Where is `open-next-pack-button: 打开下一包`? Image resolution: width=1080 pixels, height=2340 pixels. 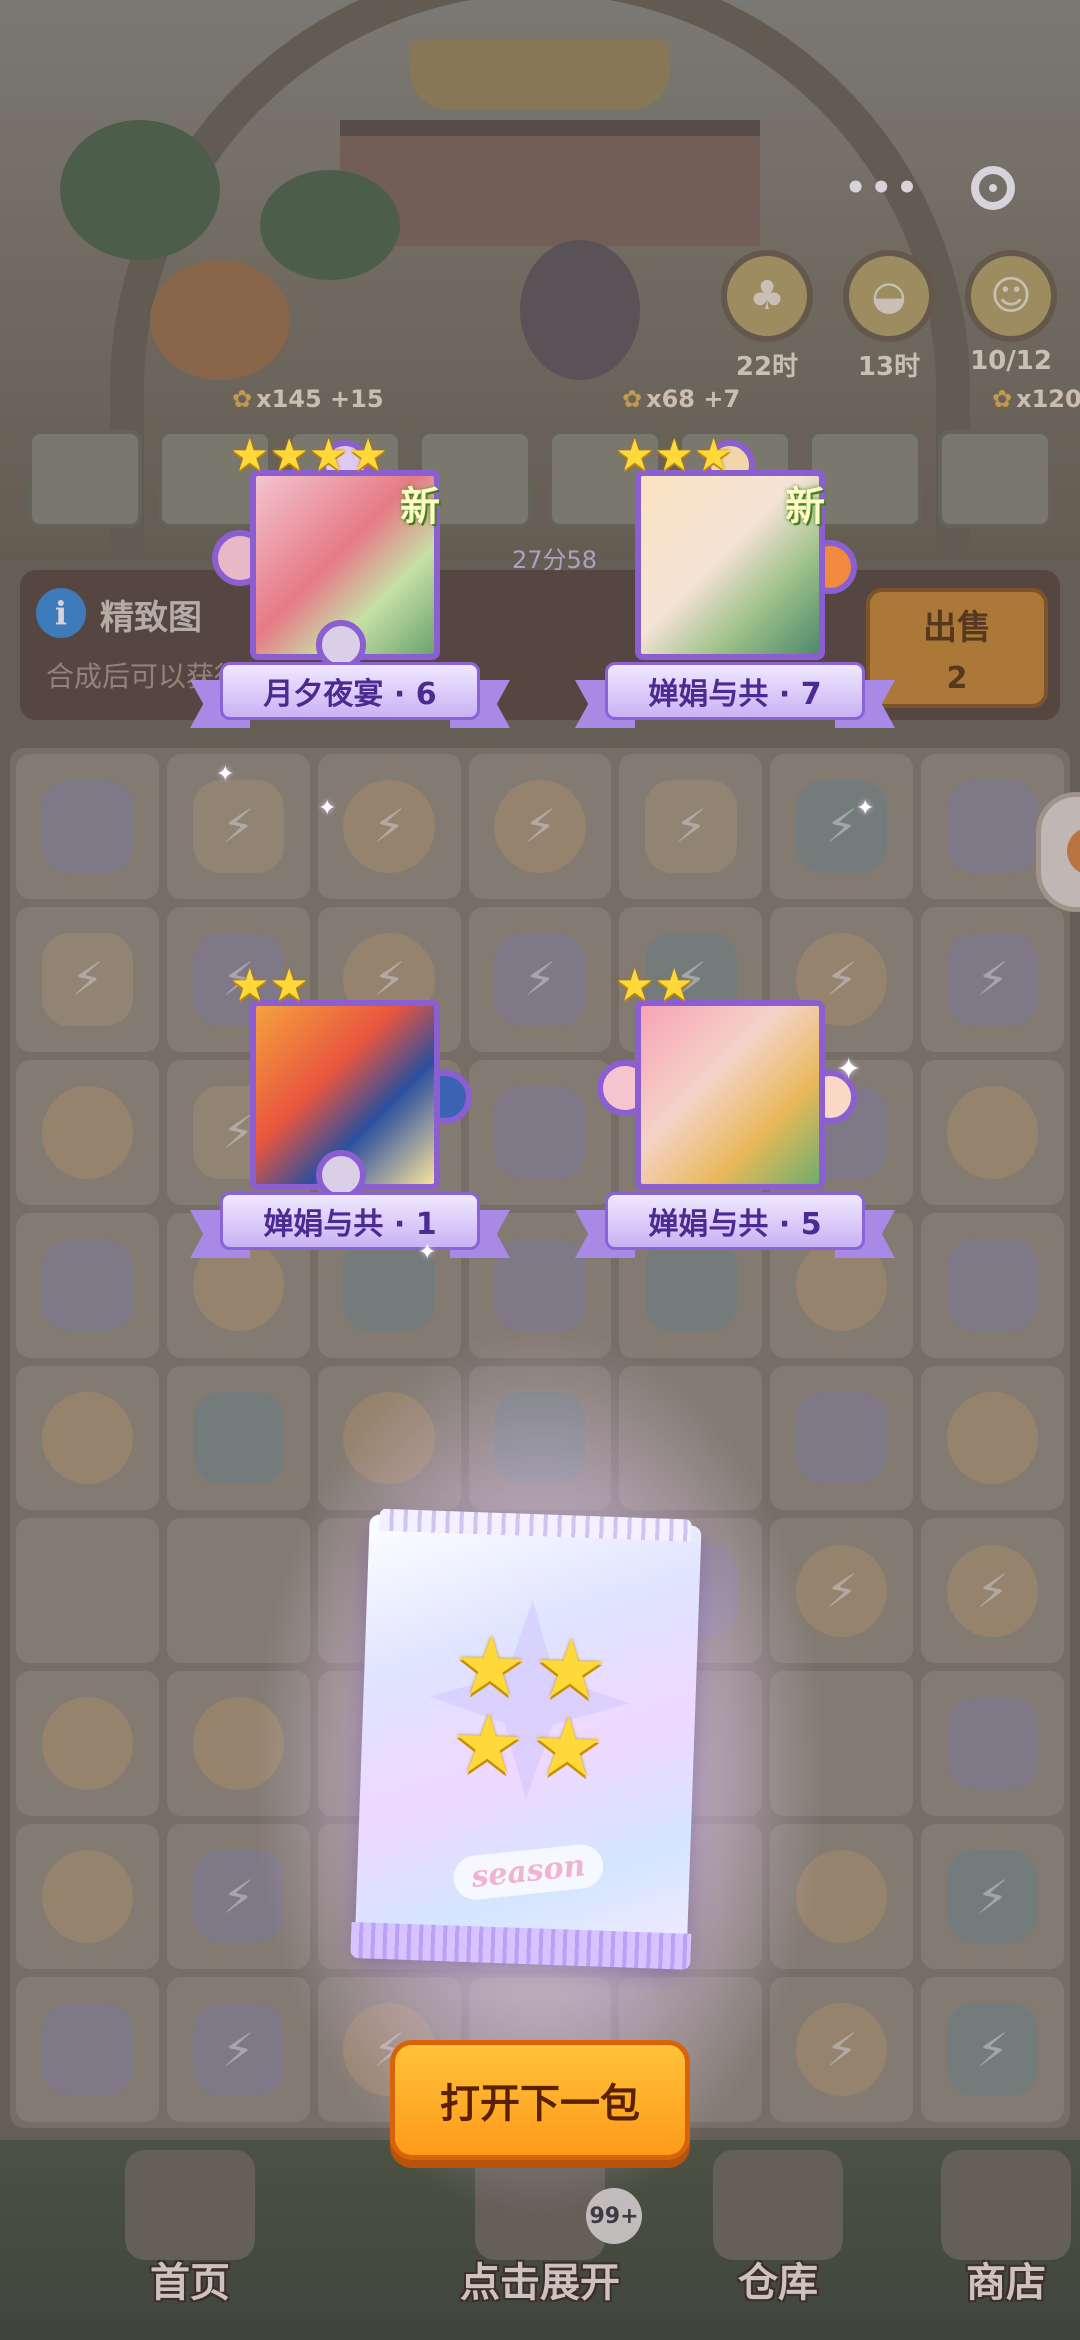
open-next-pack-button: 打开下一包 is located at coordinates (540, 2100).